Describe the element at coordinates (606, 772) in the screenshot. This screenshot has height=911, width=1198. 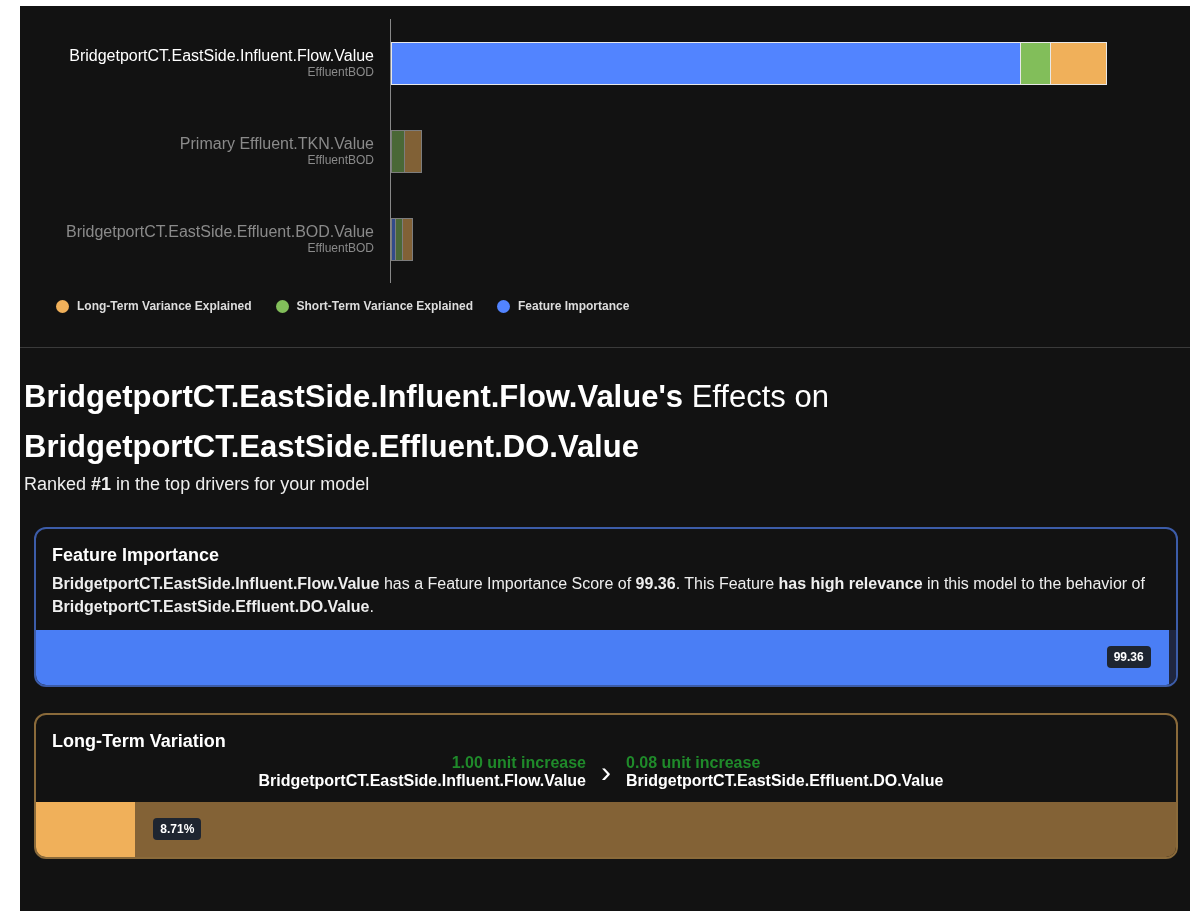
I see `chevron-icon: ›` at that location.